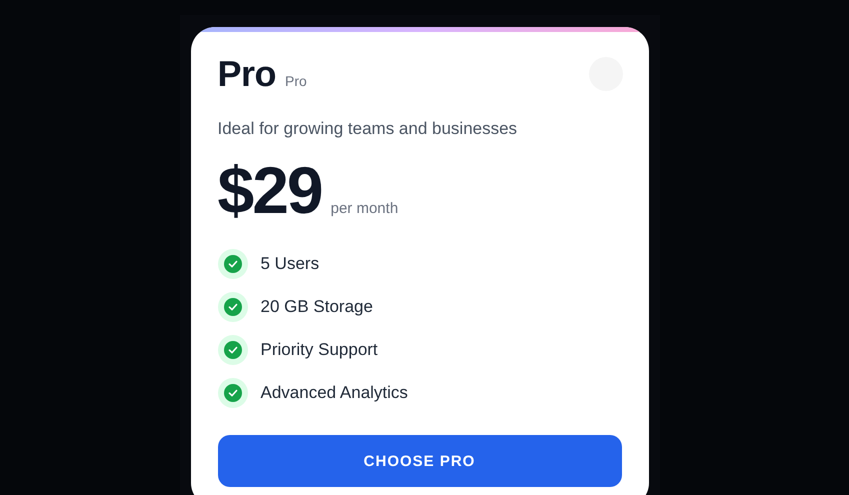 This screenshot has height=495, width=849. I want to click on choose-plan-button: CHOOSE PRO, so click(420, 461).